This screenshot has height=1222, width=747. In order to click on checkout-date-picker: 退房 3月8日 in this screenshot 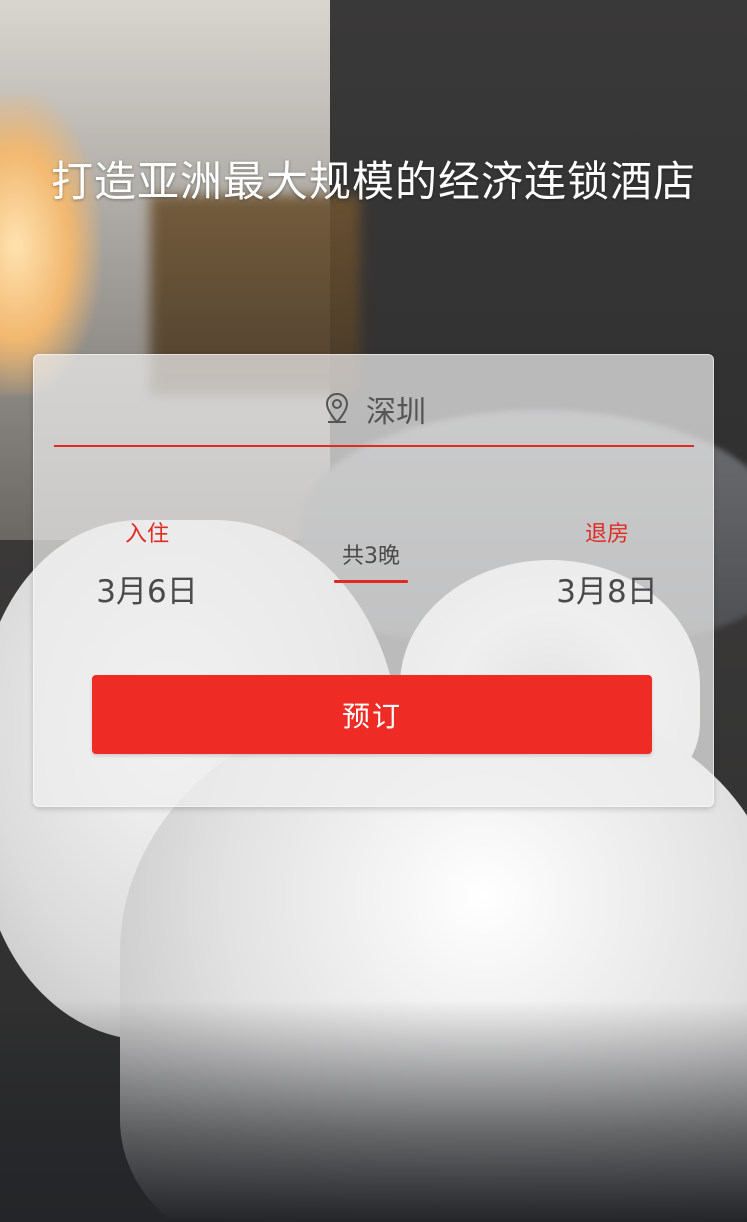, I will do `click(607, 563)`.